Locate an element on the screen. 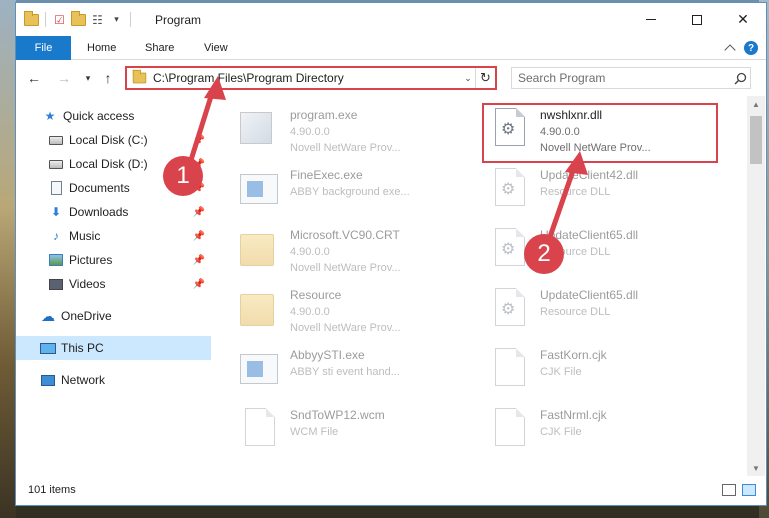 Image resolution: width=769 pixels, height=518 pixels. documents-icon is located at coordinates (56, 188).